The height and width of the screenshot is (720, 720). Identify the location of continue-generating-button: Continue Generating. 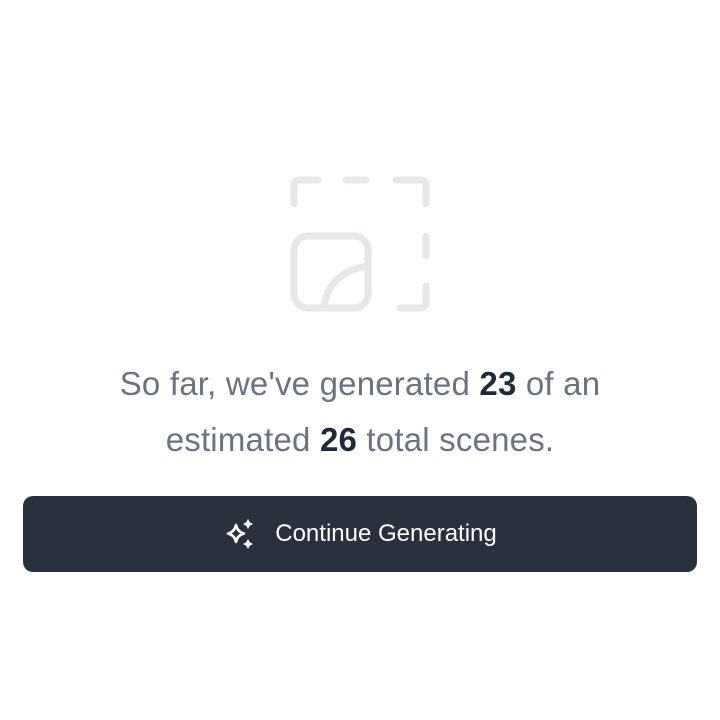
(360, 534).